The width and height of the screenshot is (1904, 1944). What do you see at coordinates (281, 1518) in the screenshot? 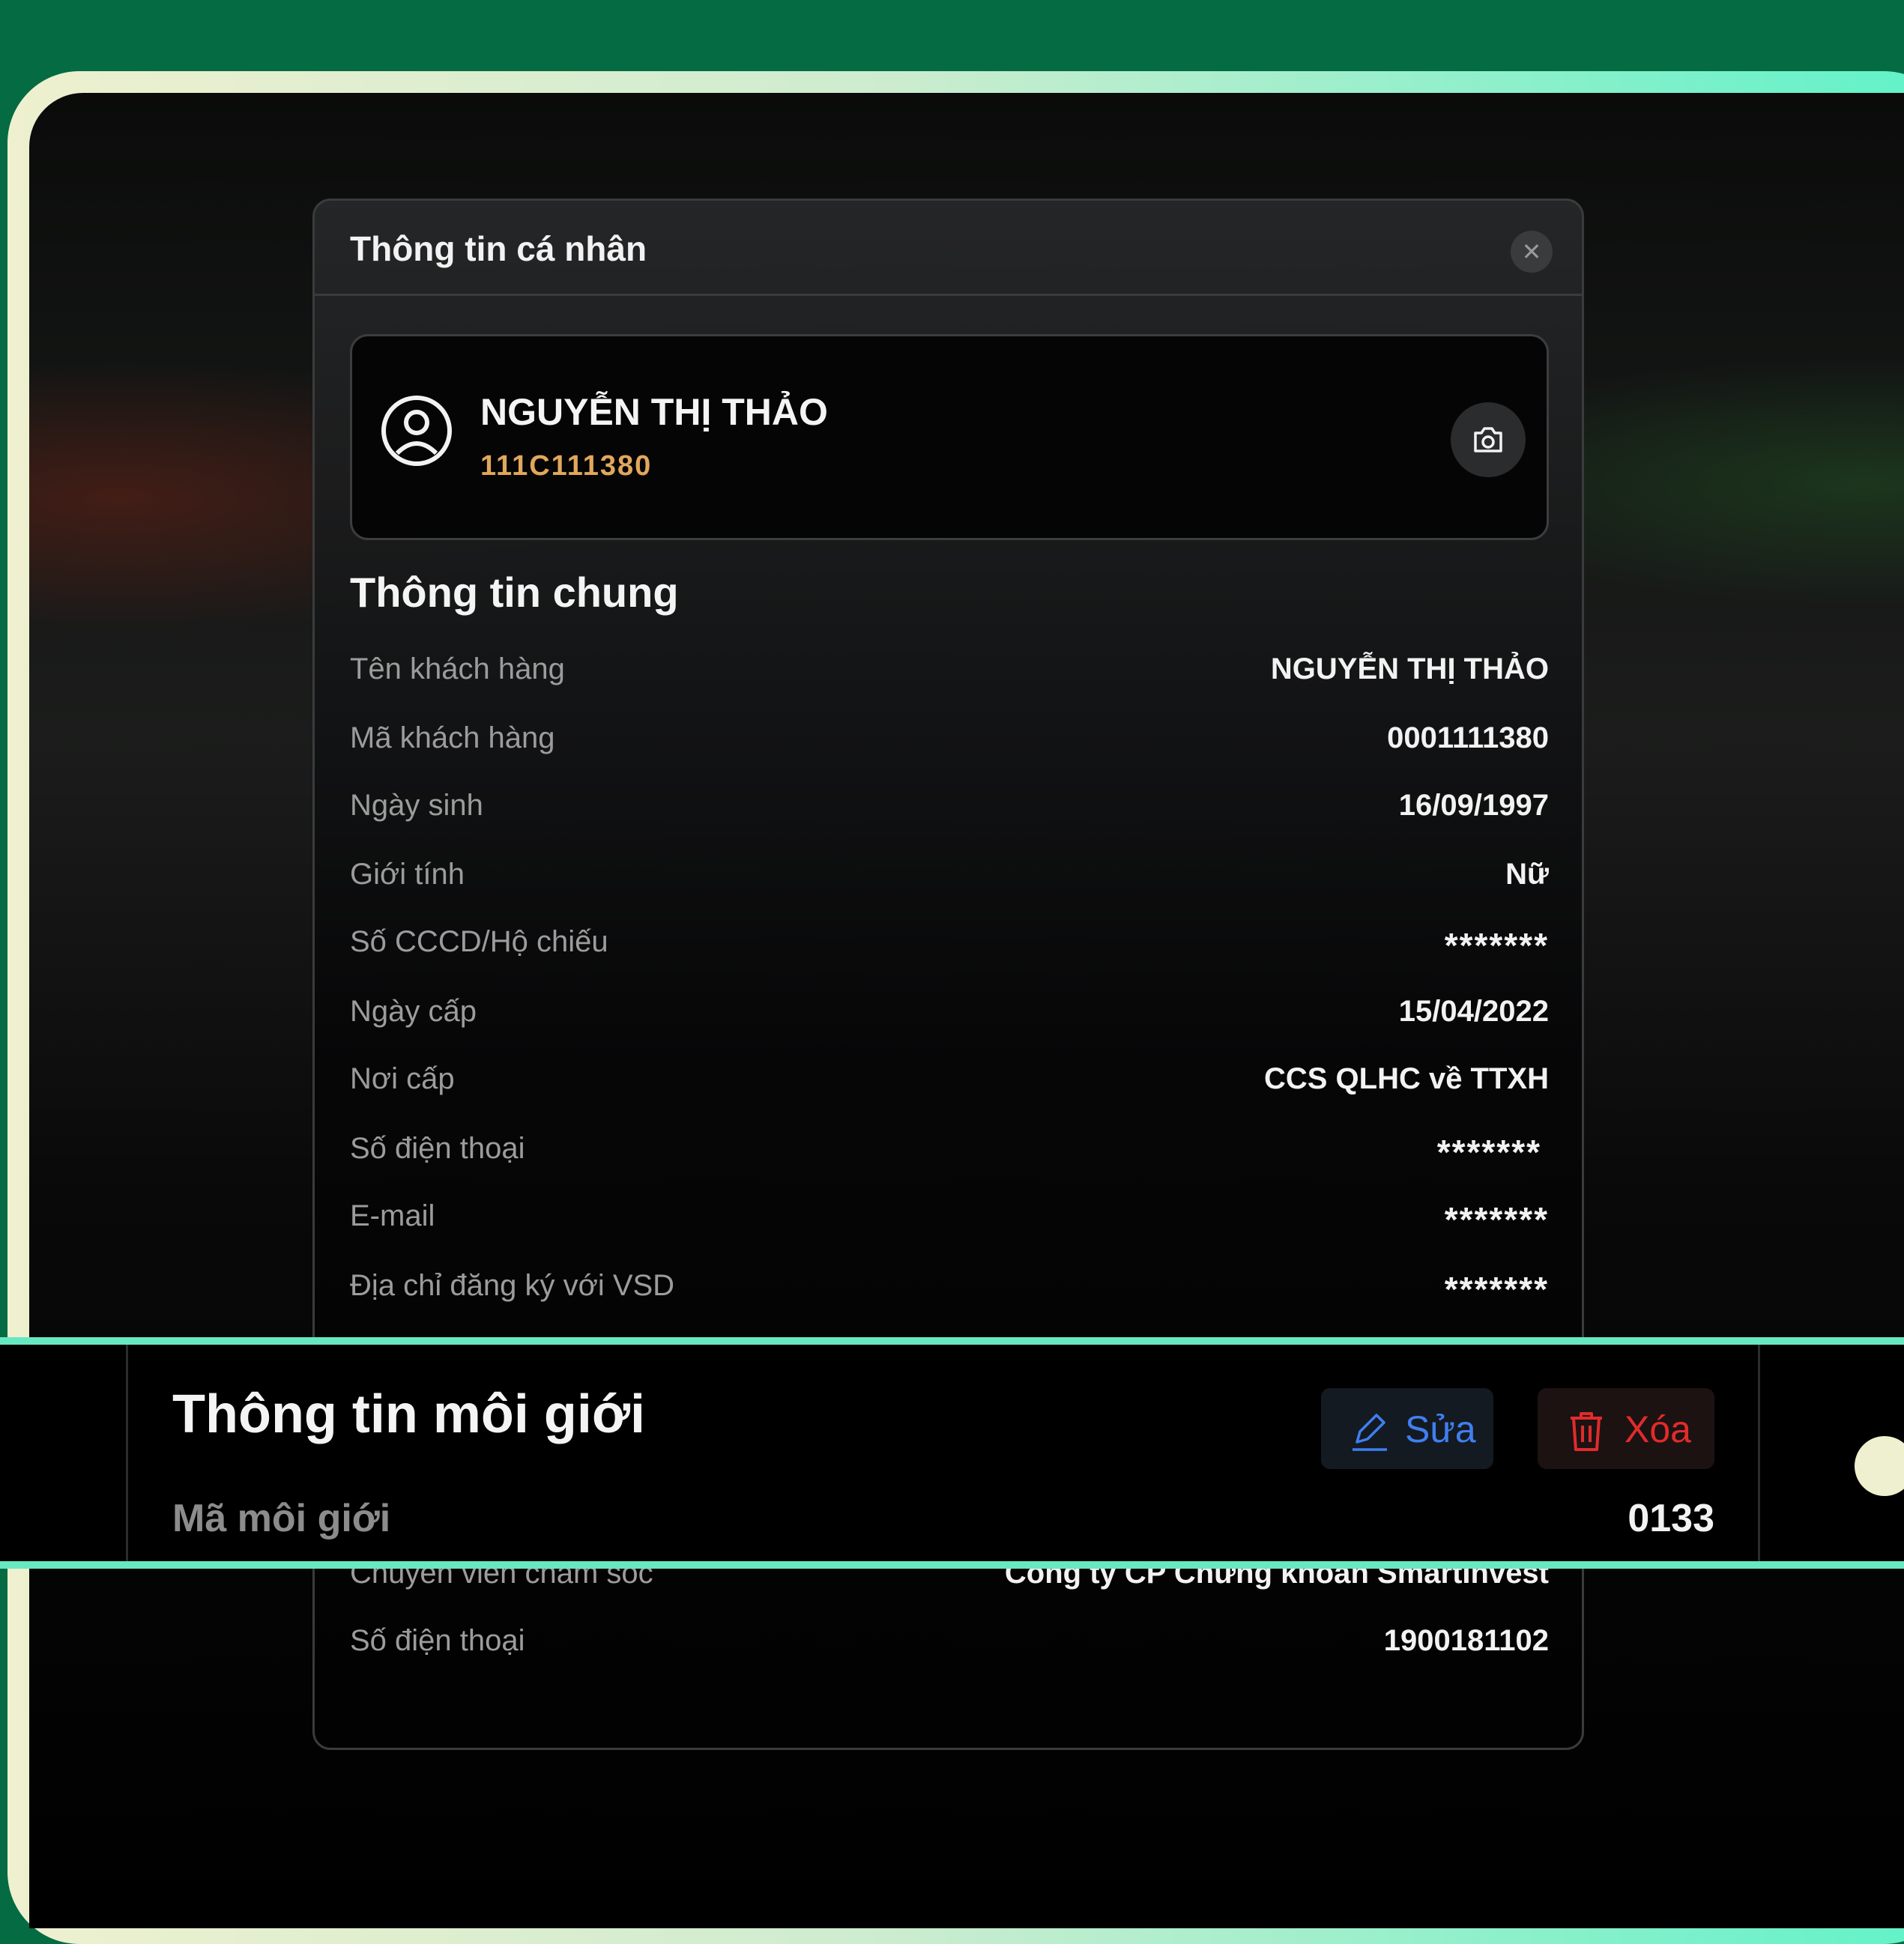
I see `broker-code-label: Mã môi giới` at bounding box center [281, 1518].